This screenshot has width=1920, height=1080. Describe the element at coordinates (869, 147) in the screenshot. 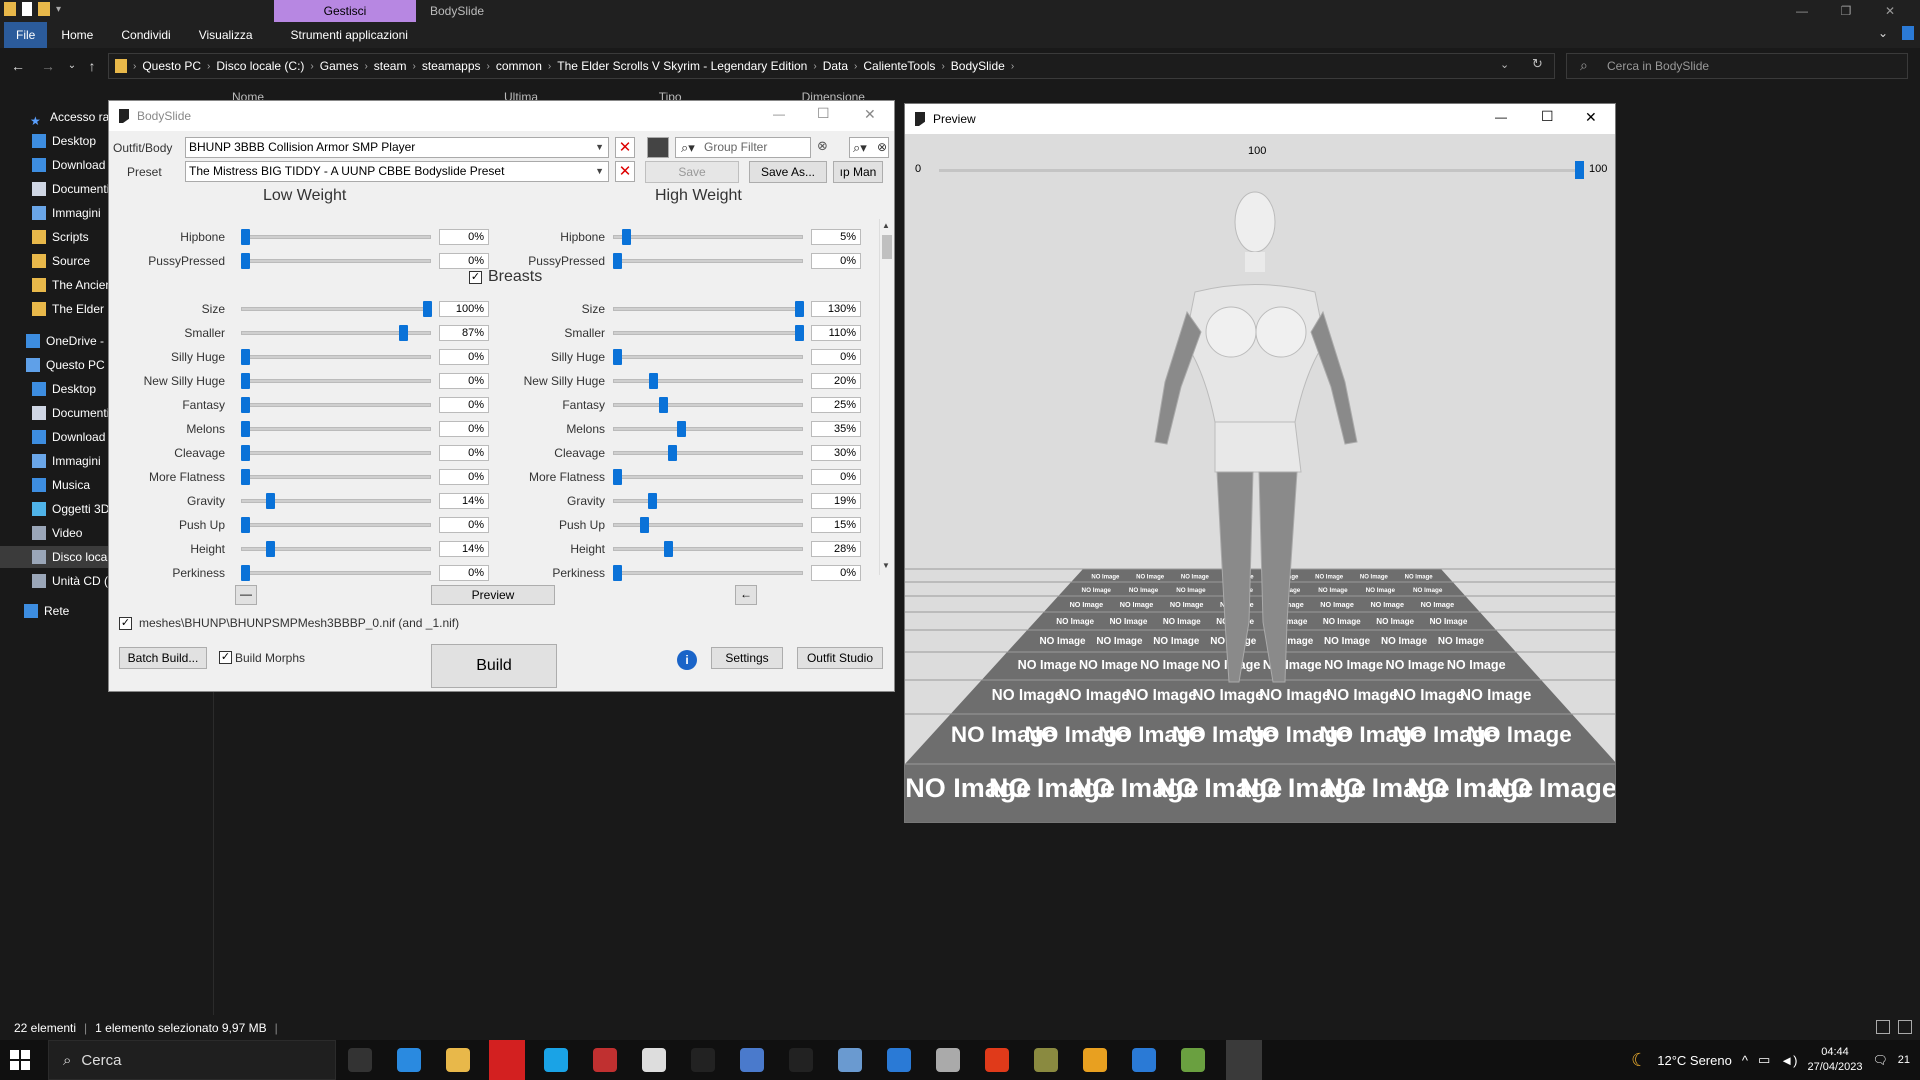

I see `outfit-filter-input: ⌕▾ ⊗` at that location.